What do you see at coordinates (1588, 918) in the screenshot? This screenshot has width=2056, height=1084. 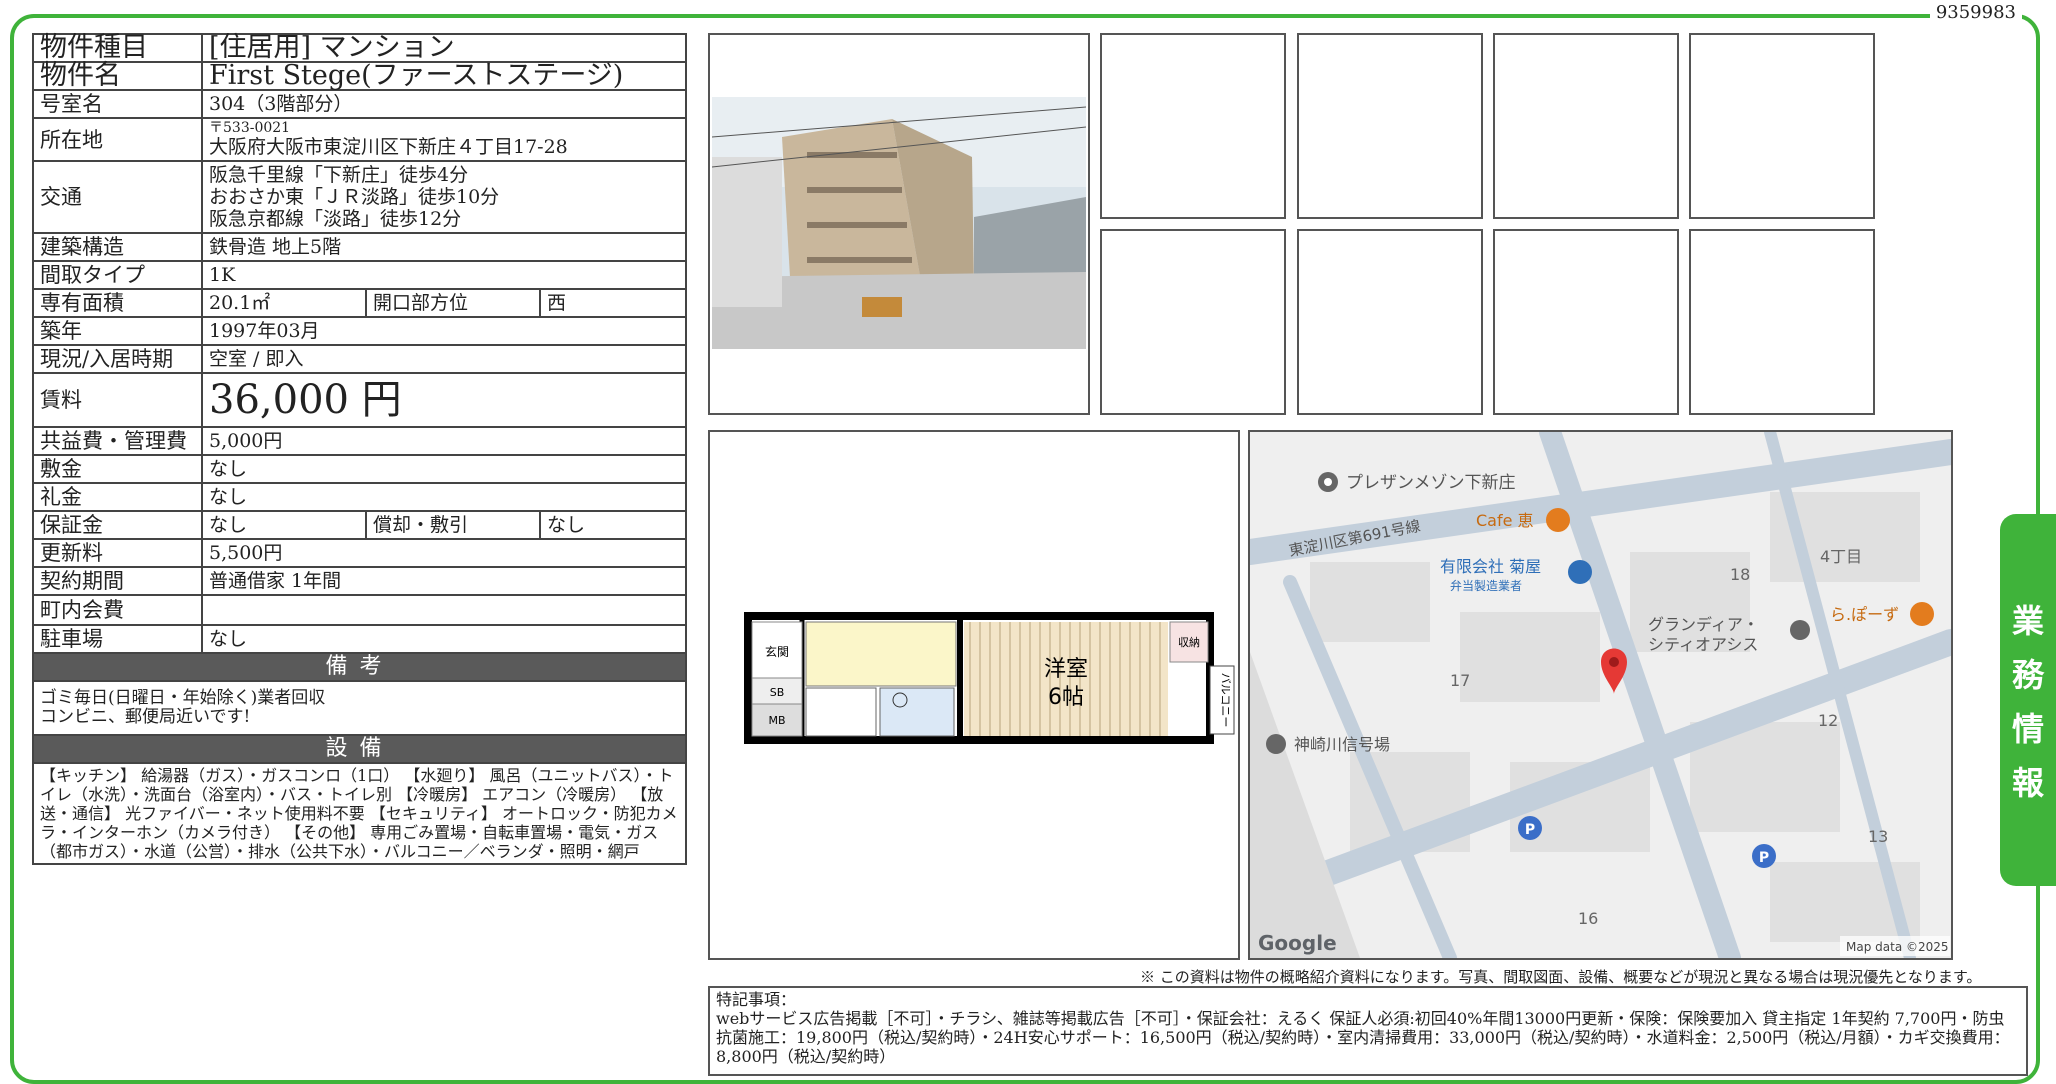 I see `map-label-block6: 16` at bounding box center [1588, 918].